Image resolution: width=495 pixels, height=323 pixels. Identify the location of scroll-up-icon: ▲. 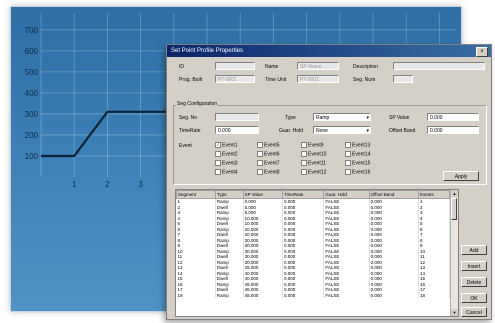
(454, 193).